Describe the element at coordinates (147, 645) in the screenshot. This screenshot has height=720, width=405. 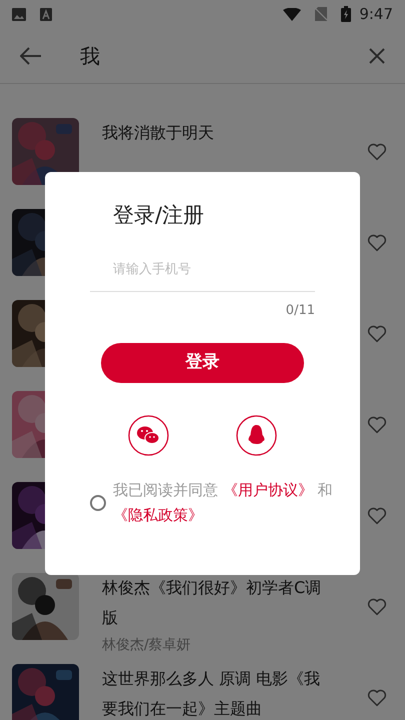
I see `song-artist: 林俊杰/蔡卓妍` at that location.